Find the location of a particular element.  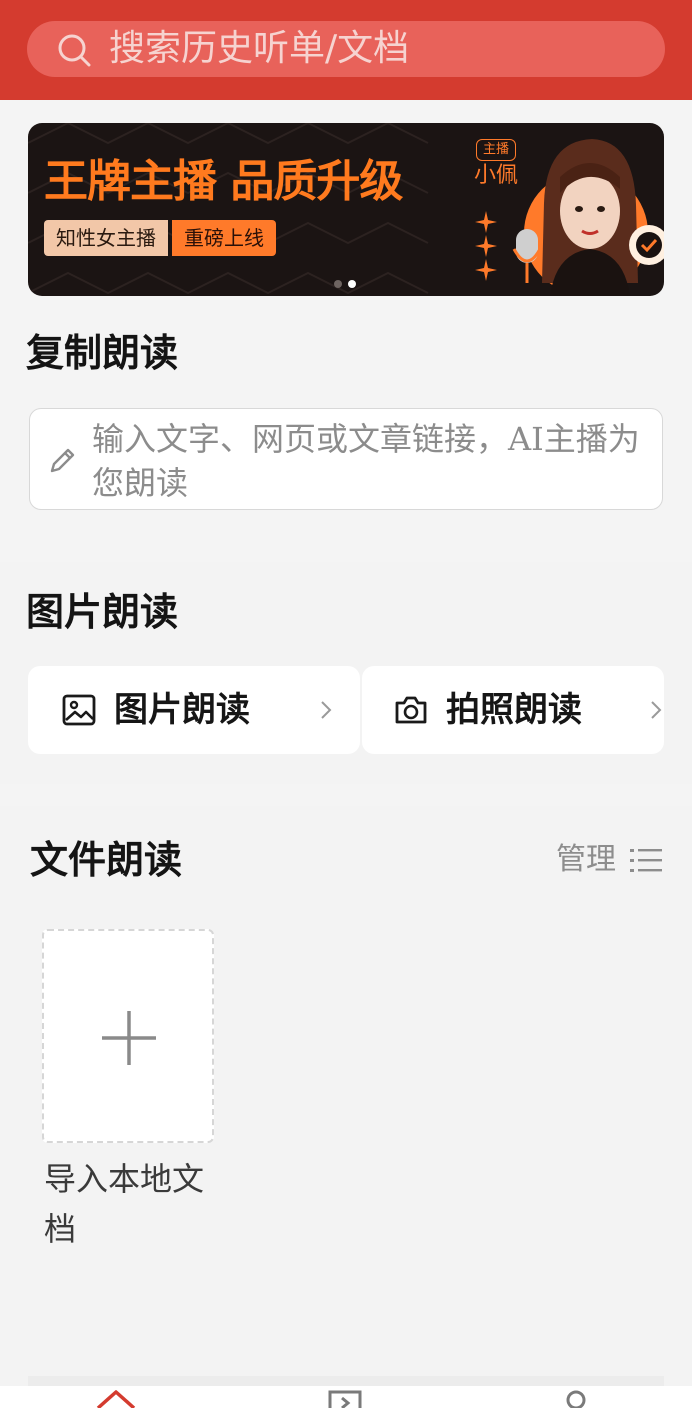

promo-banner: 王牌主播 品质升级 知性女主播 重磅上线 主播 小佩 is located at coordinates (346, 209).